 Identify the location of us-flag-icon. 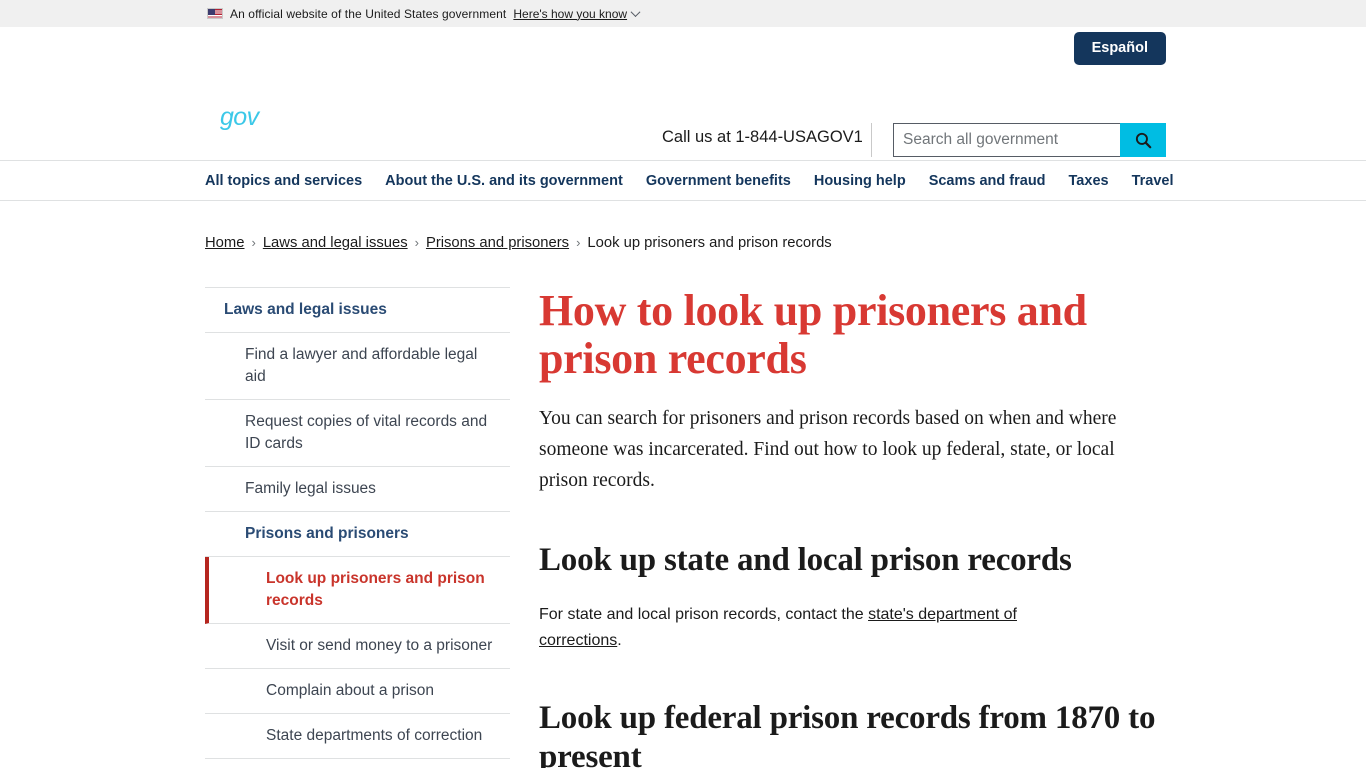
(215, 13).